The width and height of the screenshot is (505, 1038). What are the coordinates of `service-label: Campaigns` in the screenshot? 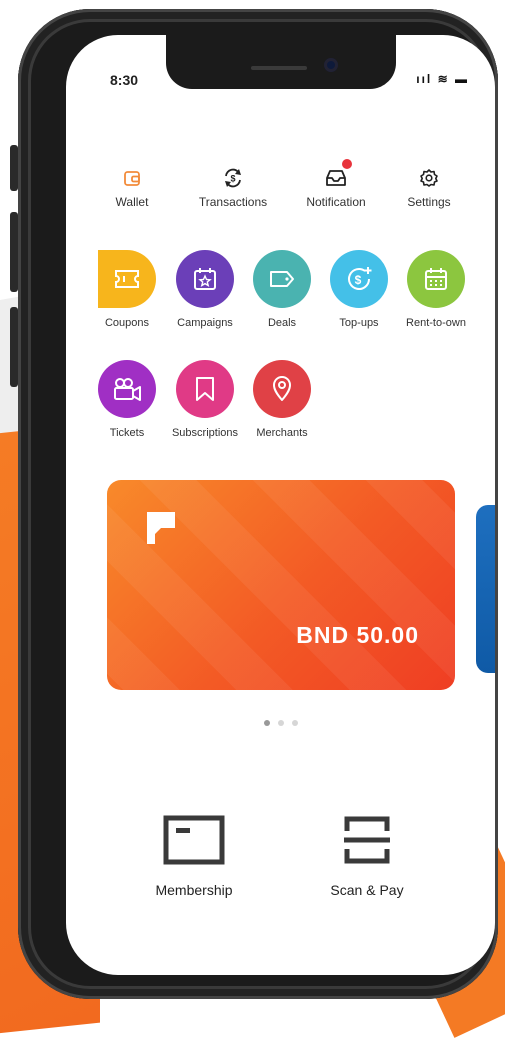 It's located at (205, 323).